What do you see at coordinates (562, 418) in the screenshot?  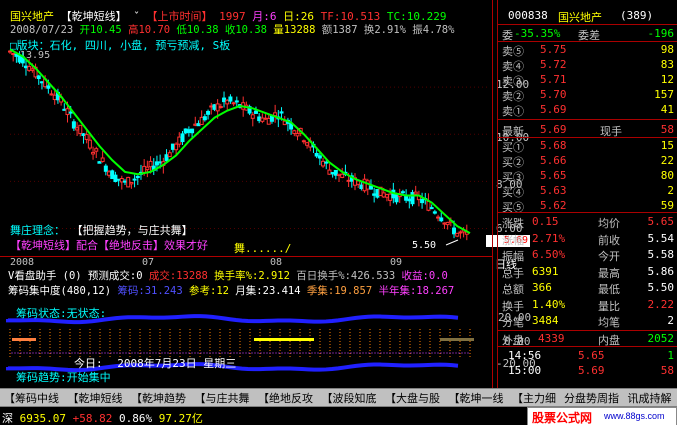 I see `watermark-text: 股票公式网` at bounding box center [562, 418].